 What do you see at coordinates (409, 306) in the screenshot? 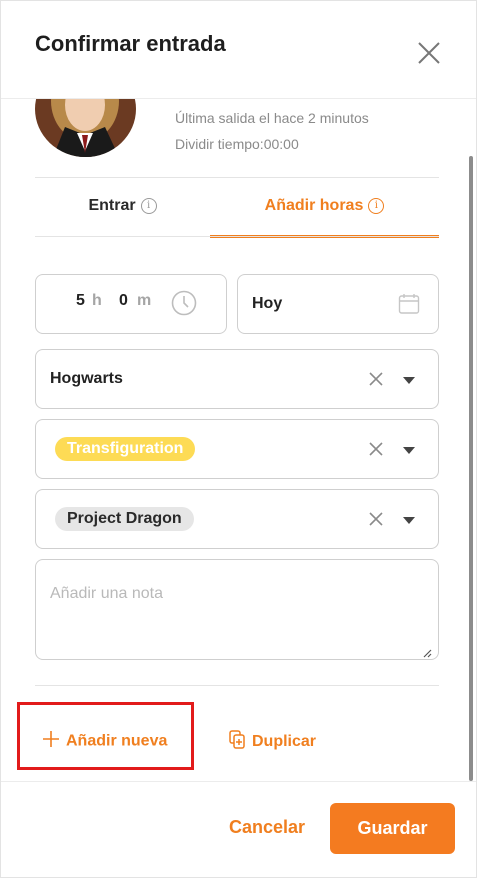
I see `calendar-icon` at bounding box center [409, 306].